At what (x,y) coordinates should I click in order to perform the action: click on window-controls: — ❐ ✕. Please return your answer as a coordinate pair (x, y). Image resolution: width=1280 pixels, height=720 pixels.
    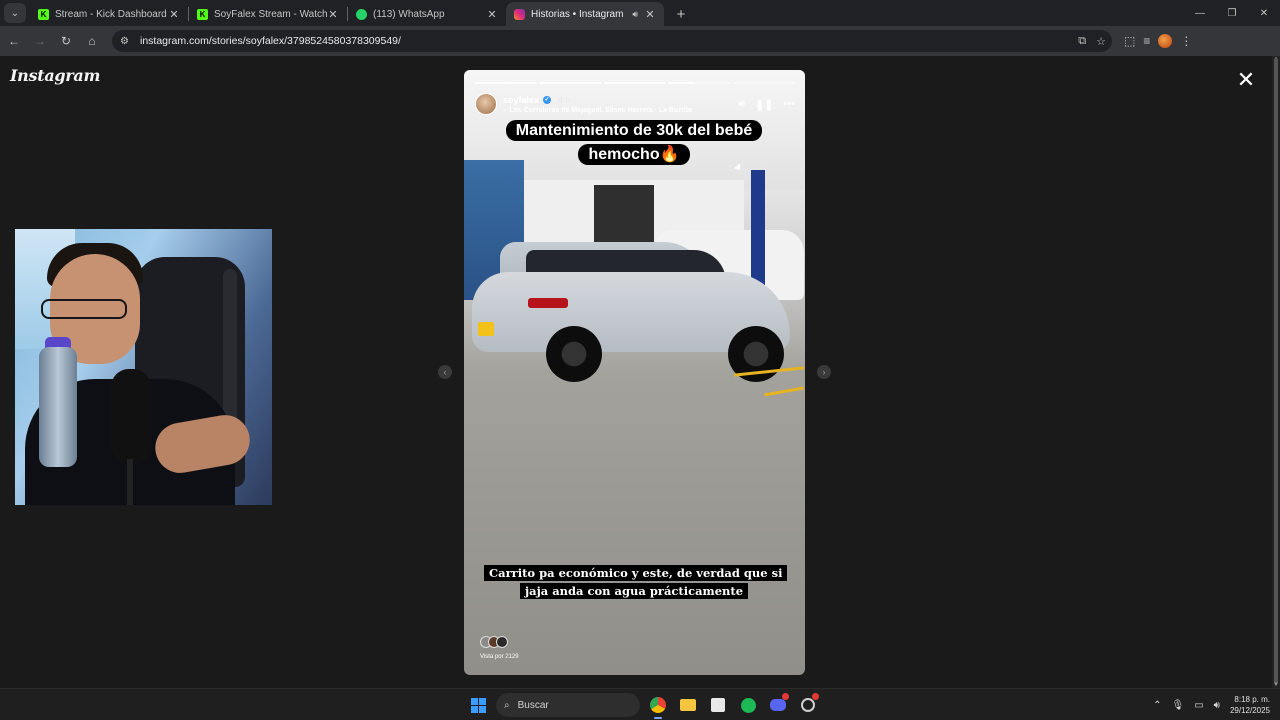
    Looking at the image, I should click on (1232, 13).